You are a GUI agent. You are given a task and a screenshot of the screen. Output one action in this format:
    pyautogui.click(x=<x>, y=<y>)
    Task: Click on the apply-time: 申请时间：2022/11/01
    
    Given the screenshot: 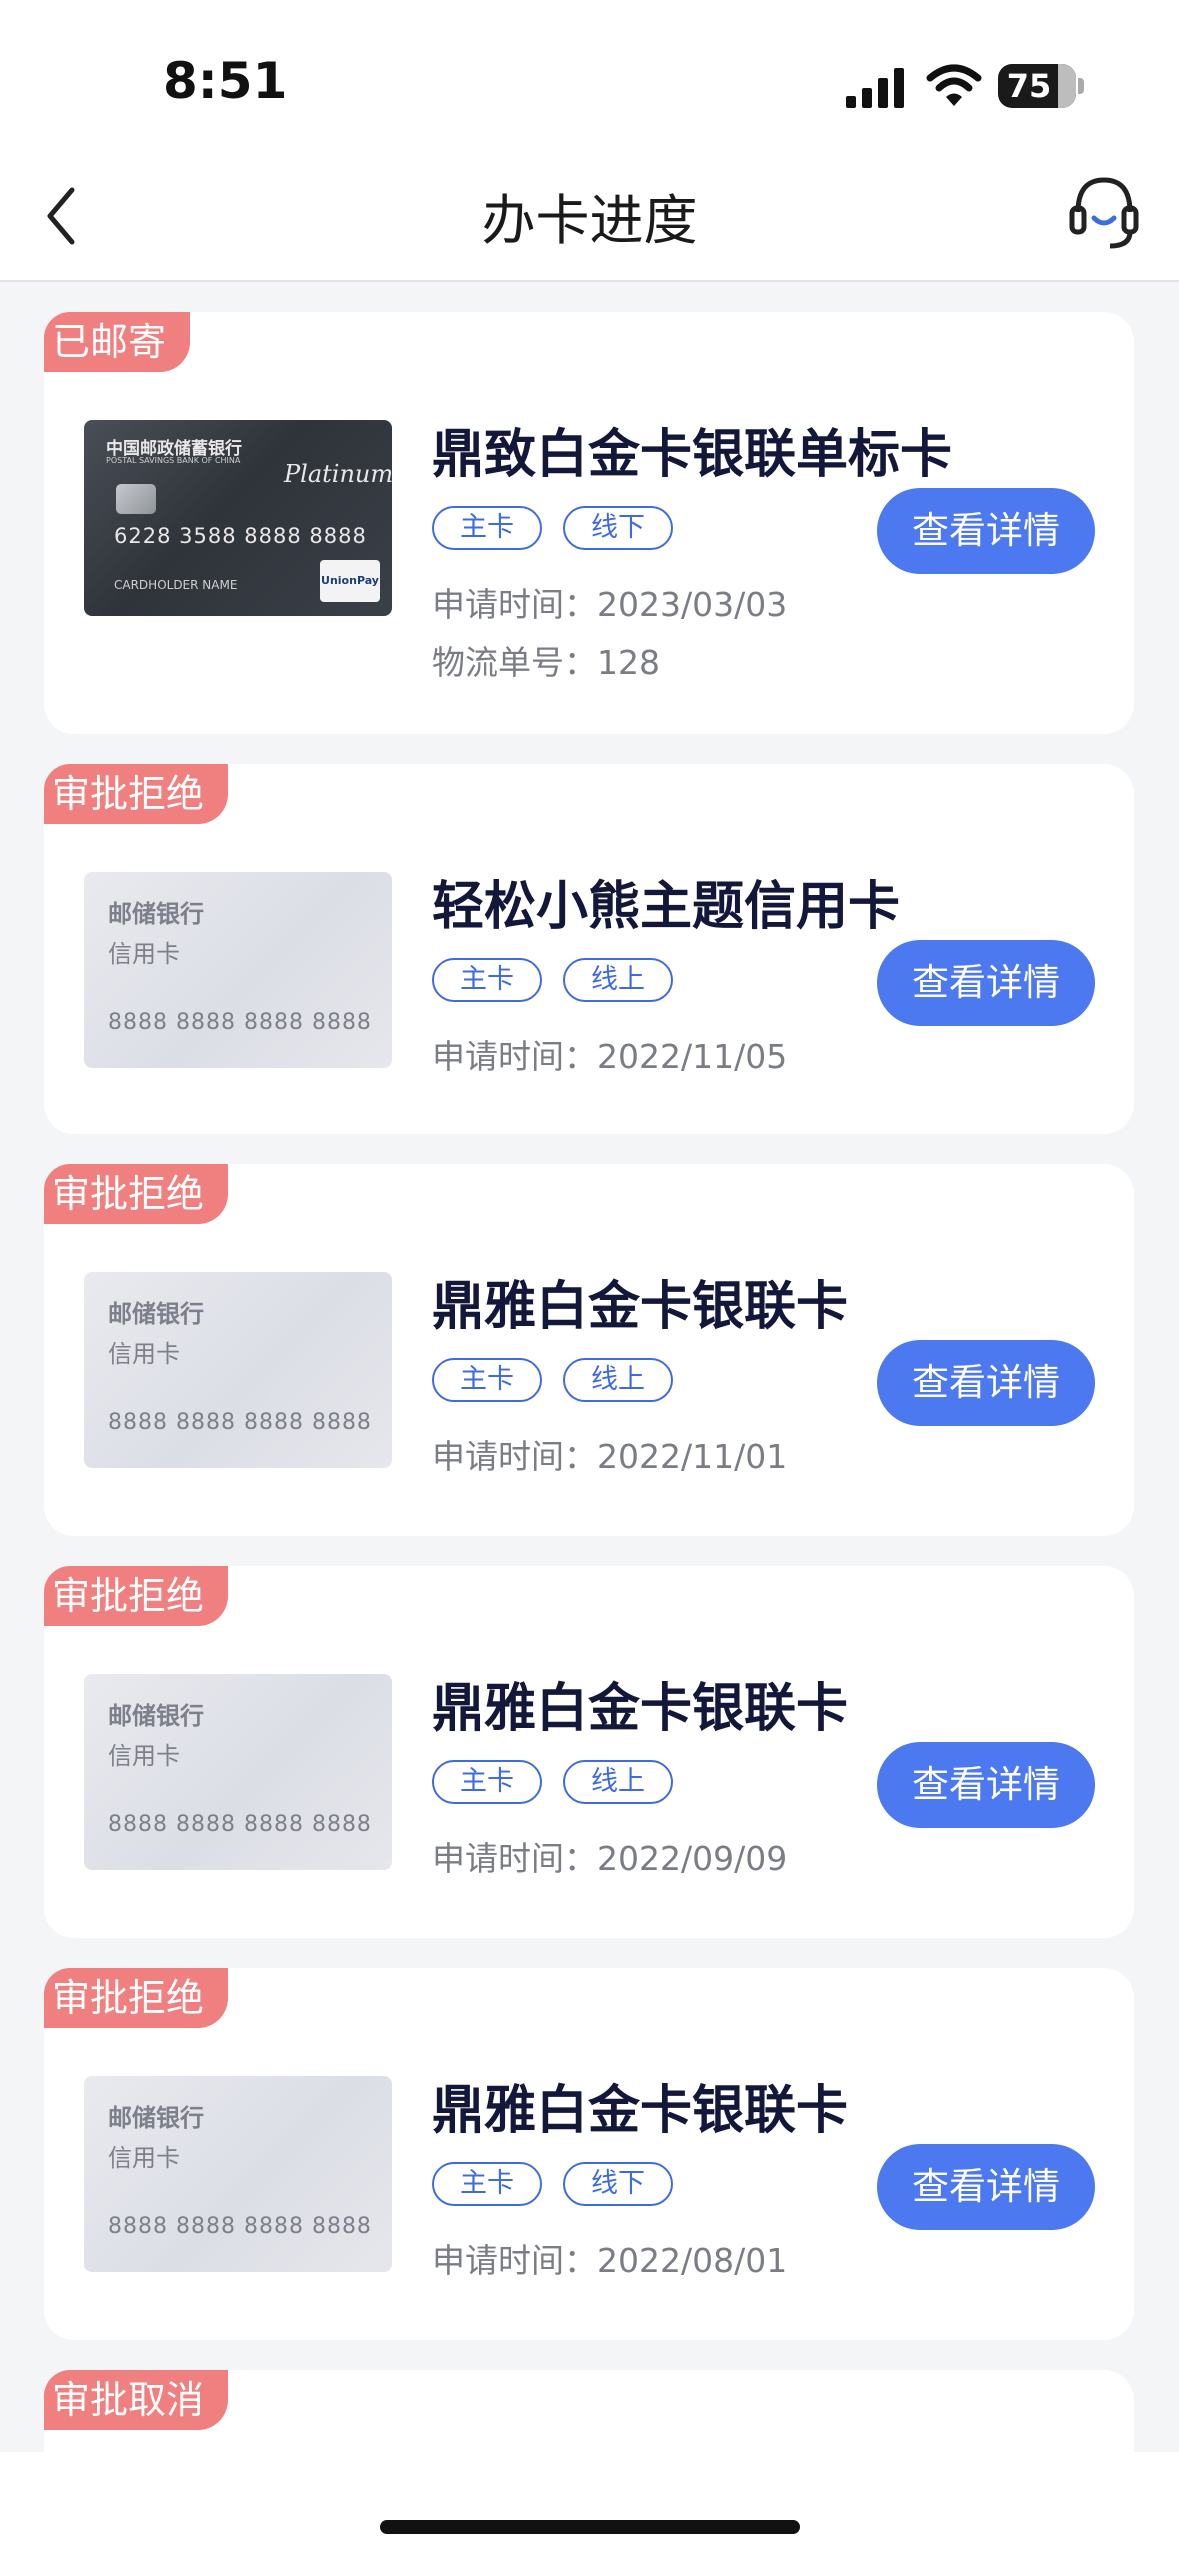 What is the action you would take?
    pyautogui.click(x=609, y=1454)
    